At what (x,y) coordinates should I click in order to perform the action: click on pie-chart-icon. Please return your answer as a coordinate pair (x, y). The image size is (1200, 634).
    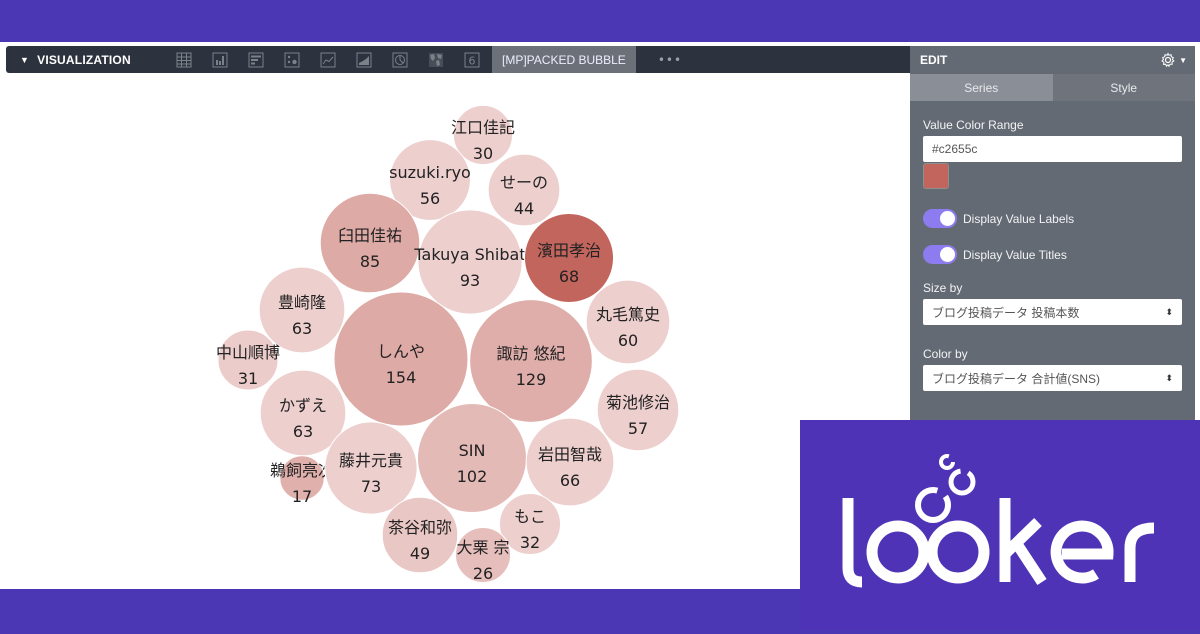
    Looking at the image, I should click on (400, 59).